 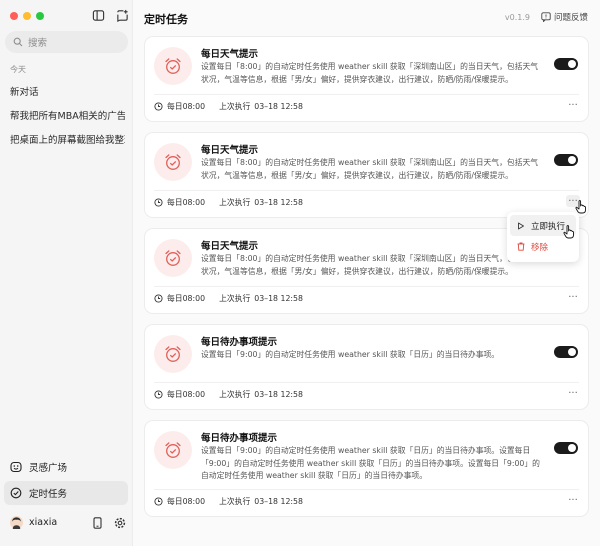 I want to click on phone-icon, so click(x=97, y=523).